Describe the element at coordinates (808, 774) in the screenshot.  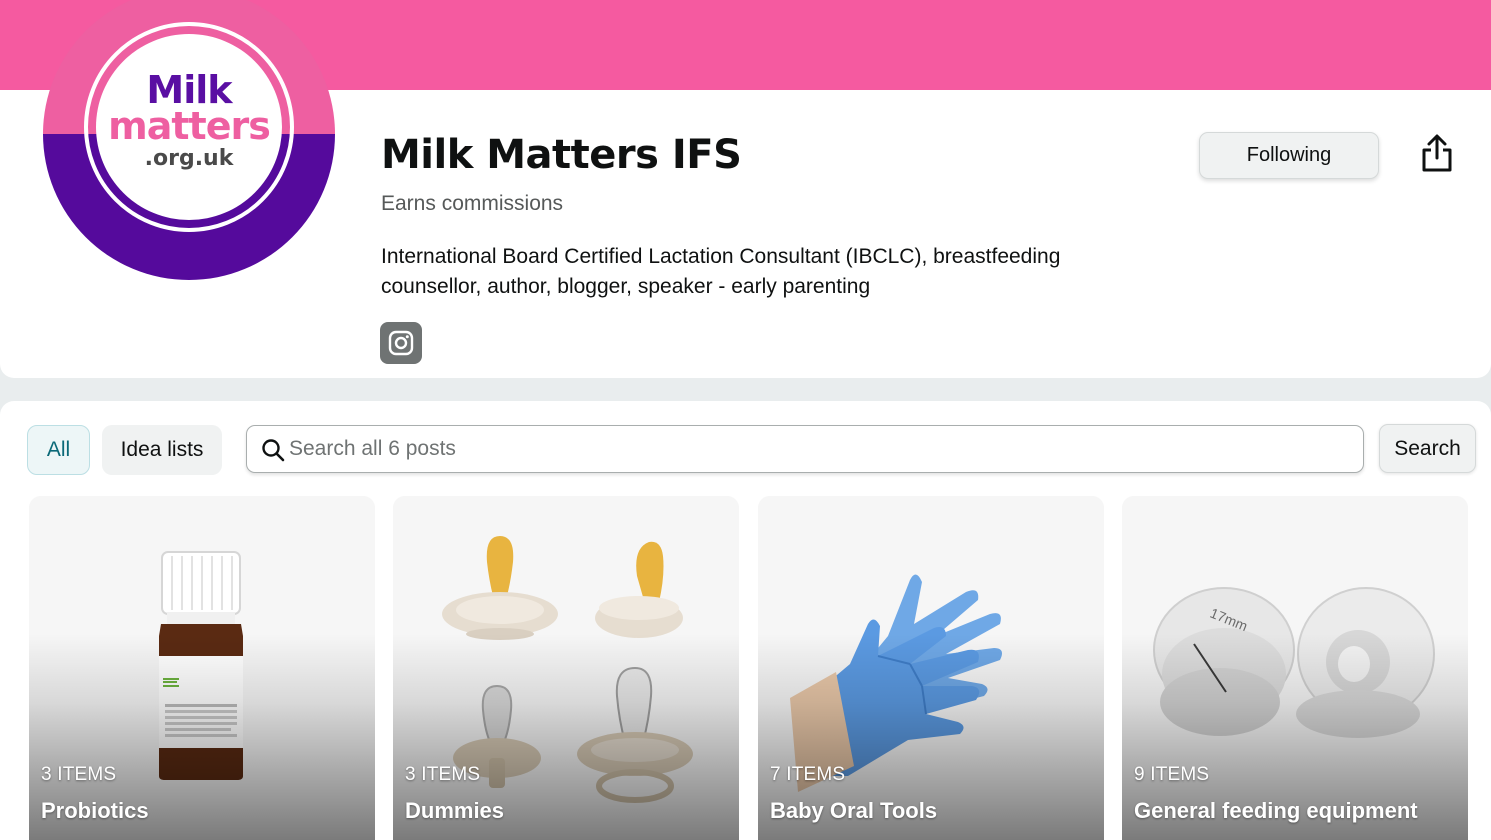
I see `tile-item-count: 7 ITEMS` at that location.